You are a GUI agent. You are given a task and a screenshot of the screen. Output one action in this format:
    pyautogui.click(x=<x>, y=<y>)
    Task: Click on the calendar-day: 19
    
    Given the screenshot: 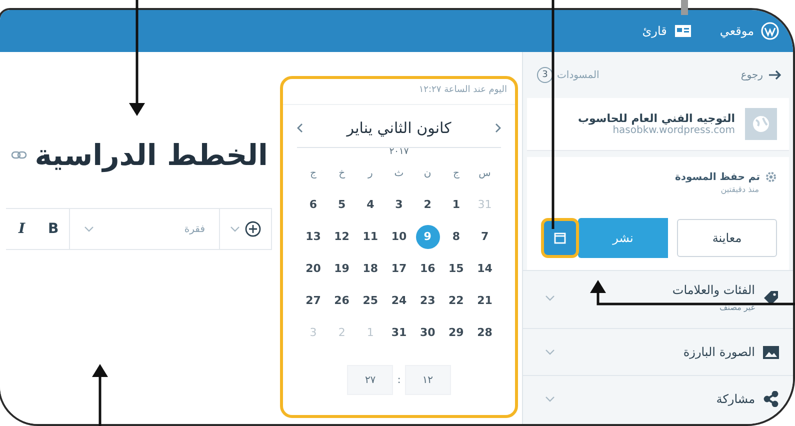 What is the action you would take?
    pyautogui.click(x=342, y=269)
    